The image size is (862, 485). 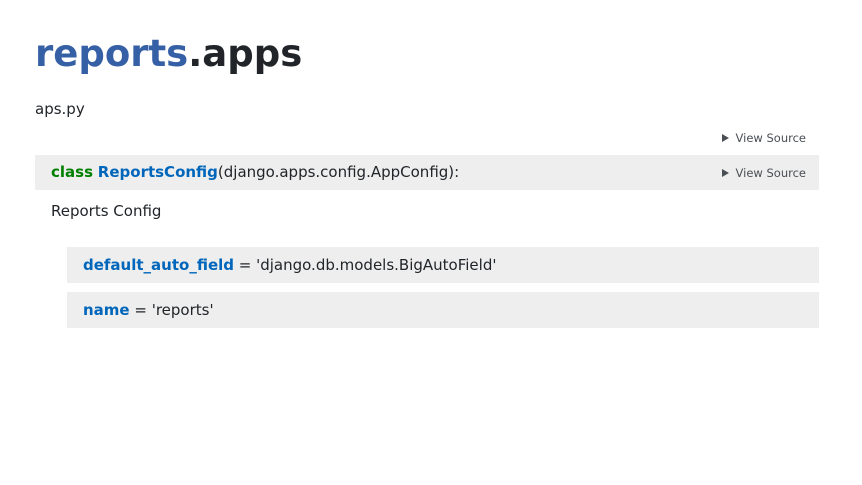 What do you see at coordinates (158, 172) in the screenshot?
I see `class-name: ReportsConfig` at bounding box center [158, 172].